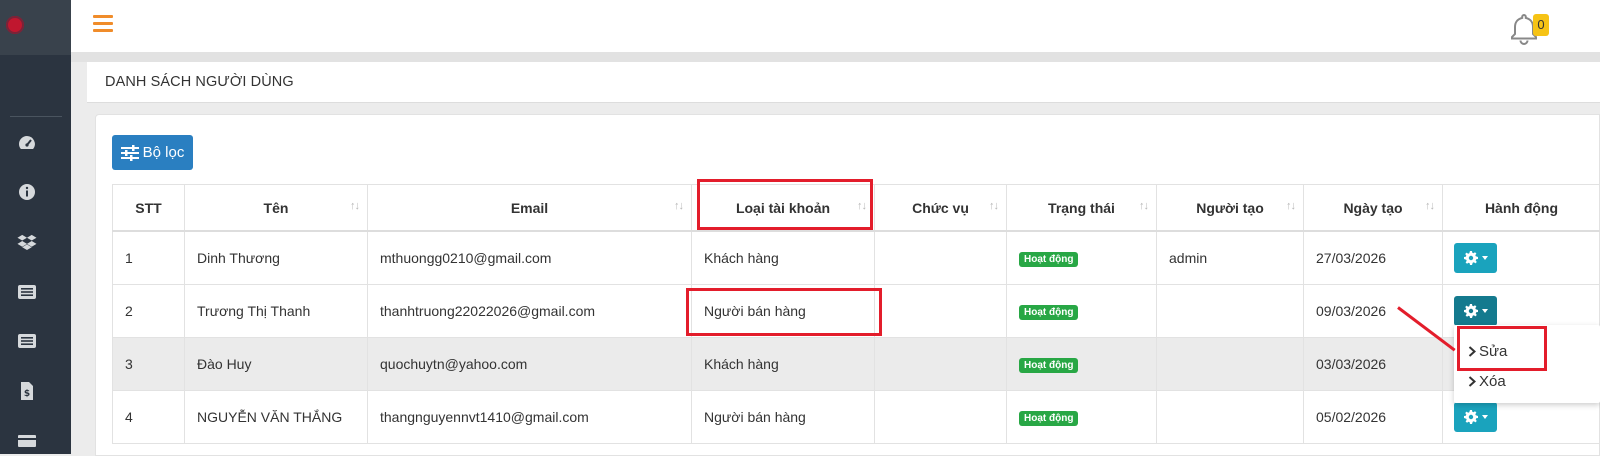 Image resolution: width=1600 pixels, height=456 pixels. What do you see at coordinates (276, 208) in the screenshot?
I see `column-header-name: Tên↑↓` at bounding box center [276, 208].